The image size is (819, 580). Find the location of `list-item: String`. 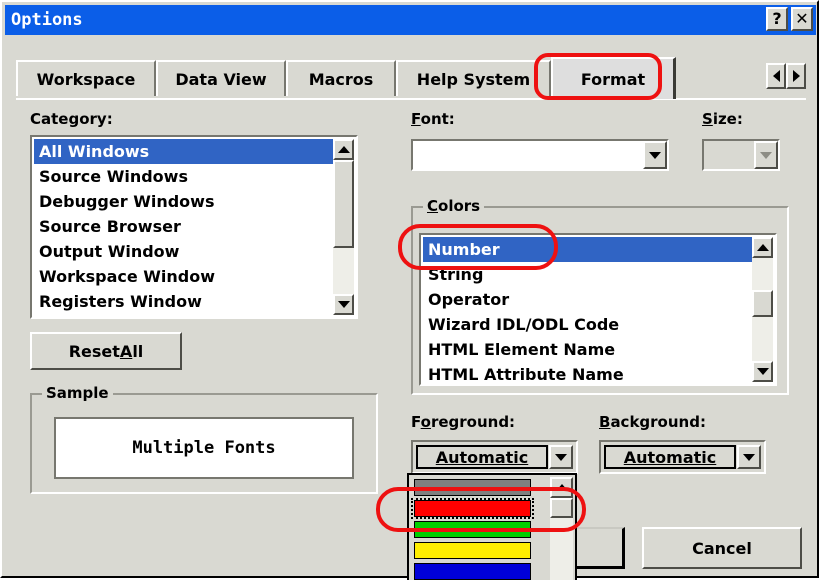

list-item: String is located at coordinates (588, 274).